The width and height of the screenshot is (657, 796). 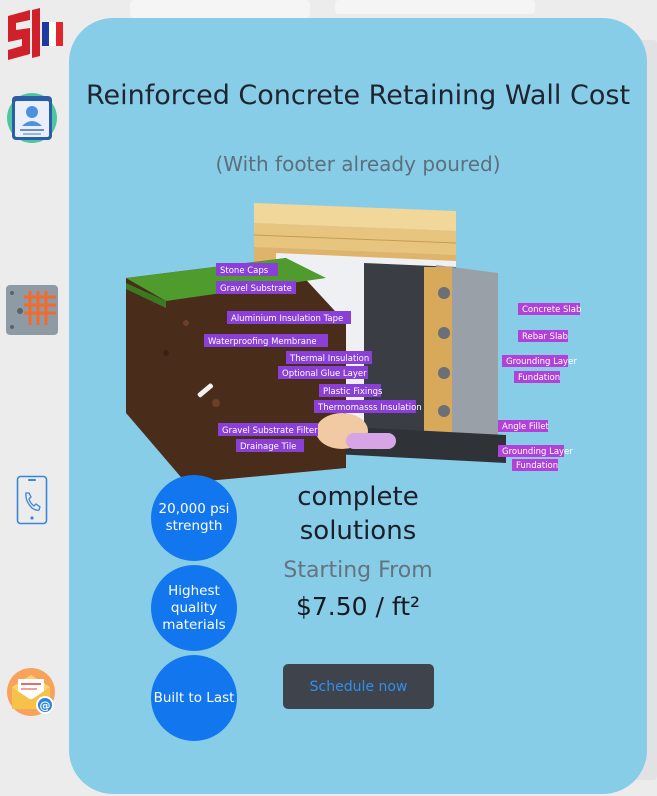 I want to click on callout-label: Concrete Slab, so click(x=551, y=310).